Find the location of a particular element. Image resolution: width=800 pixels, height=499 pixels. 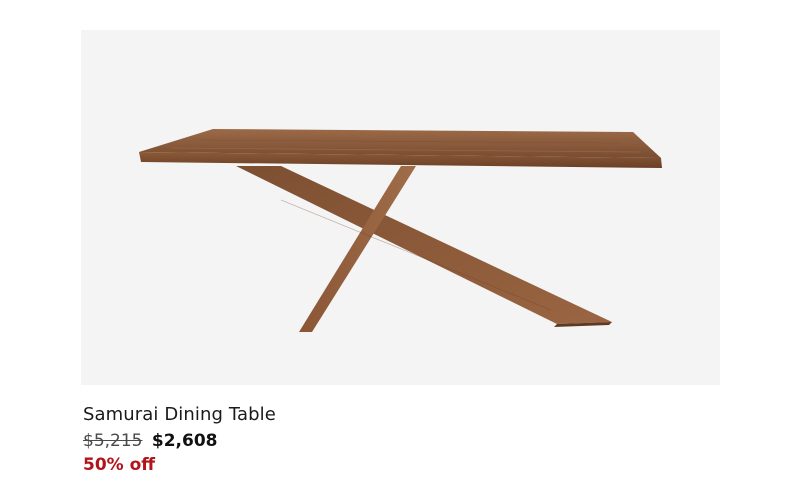

price-row: $5,215 $2,608 is located at coordinates (333, 441).